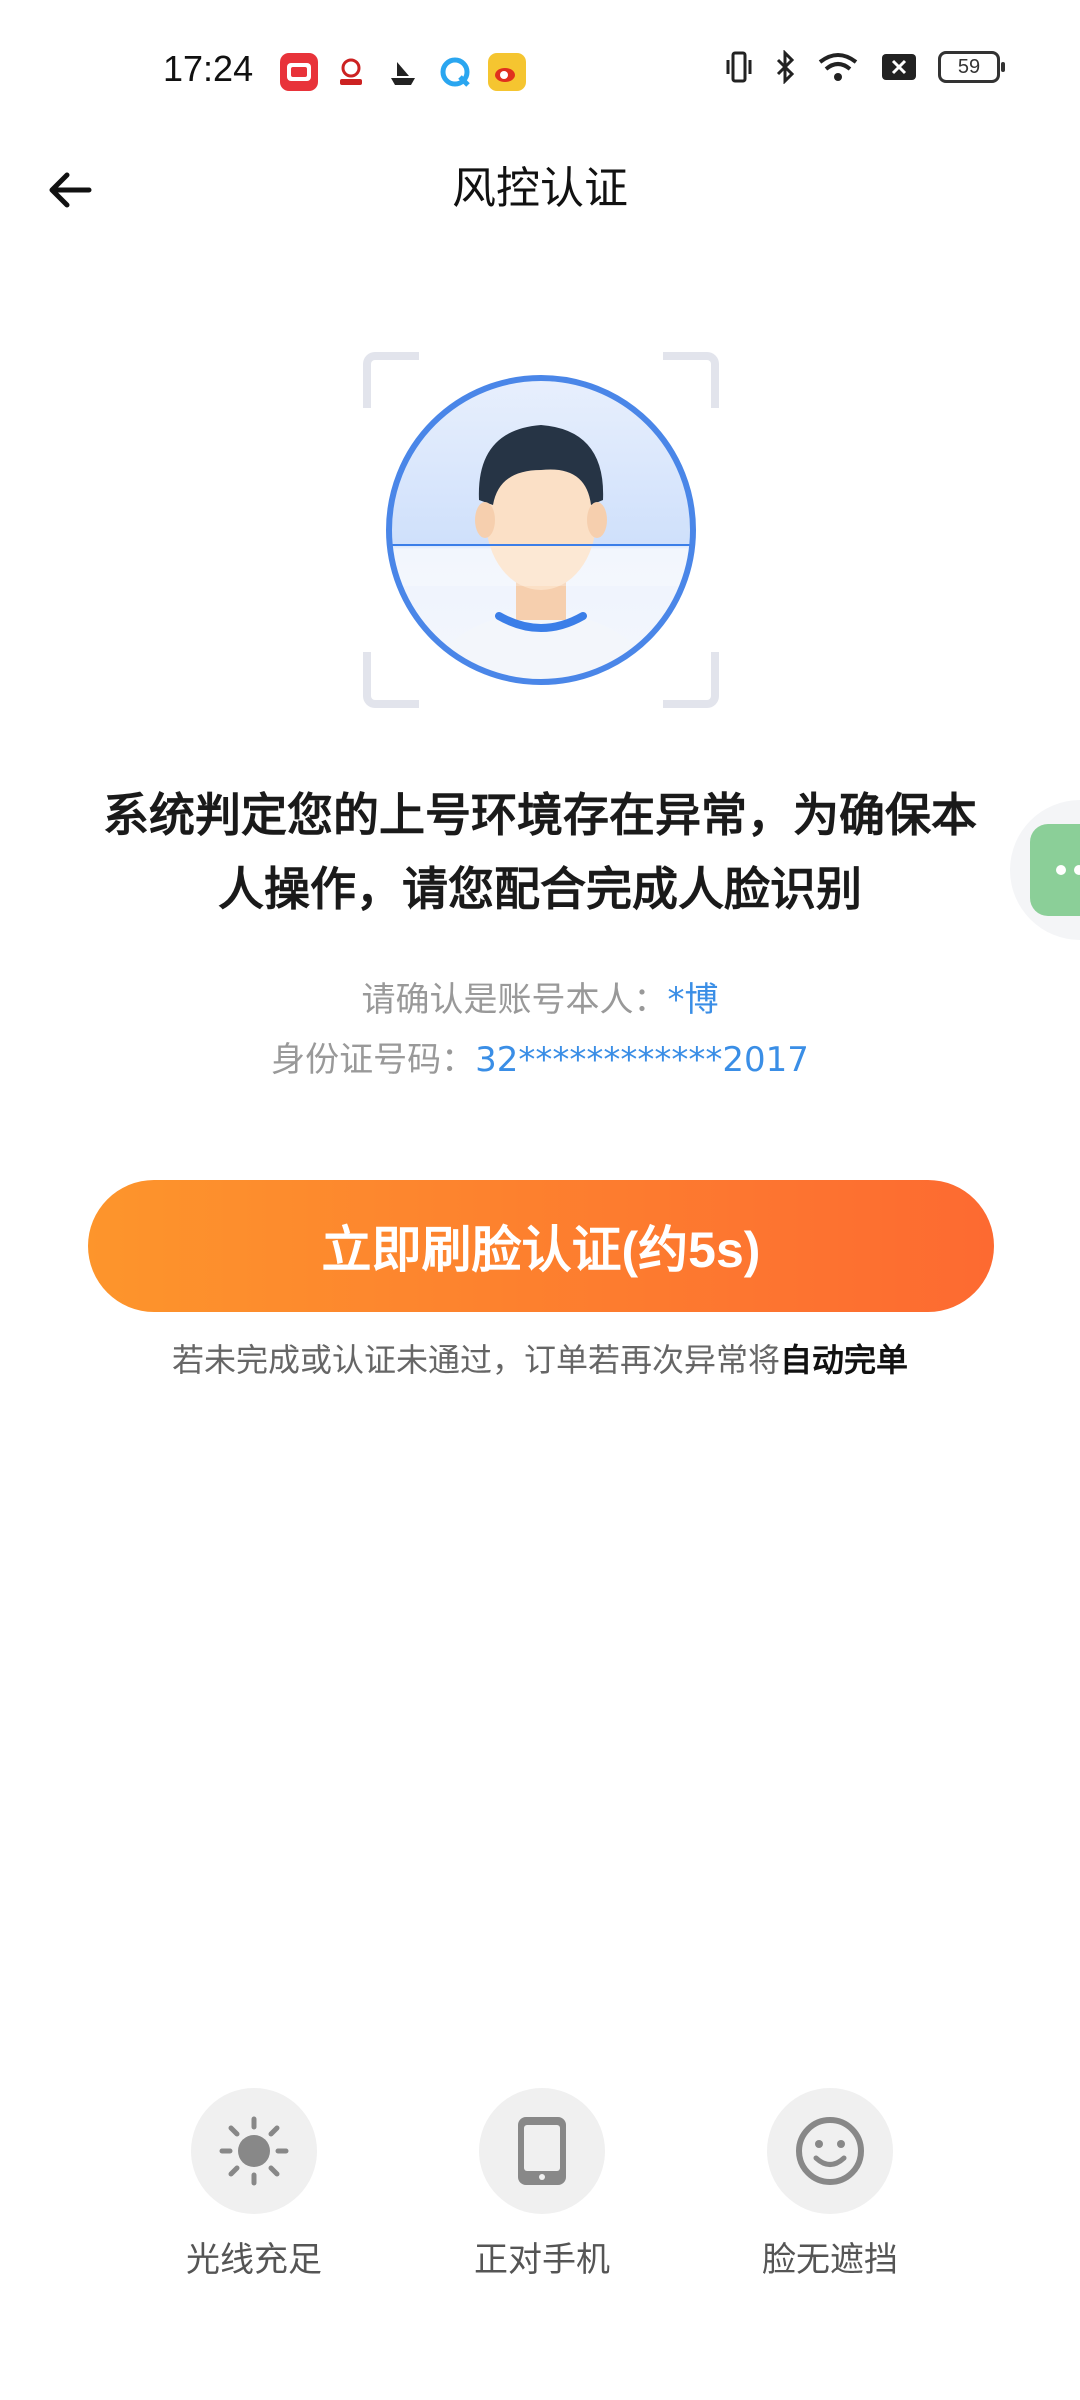 The image size is (1080, 2400). I want to click on app-icon-game, so click(351, 72).